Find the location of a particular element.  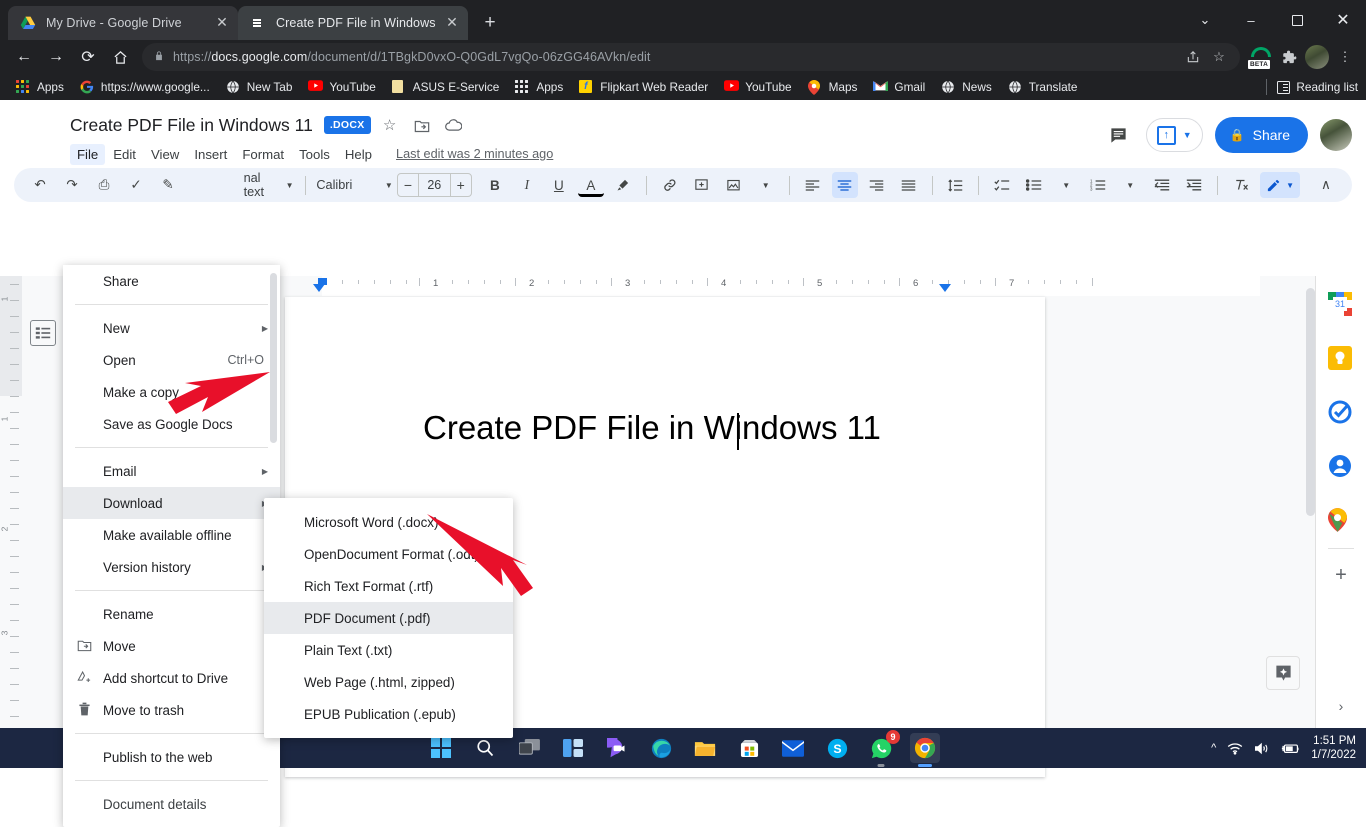

menu-item-publish-to-the-web: Publish to the web is located at coordinates (171, 757).